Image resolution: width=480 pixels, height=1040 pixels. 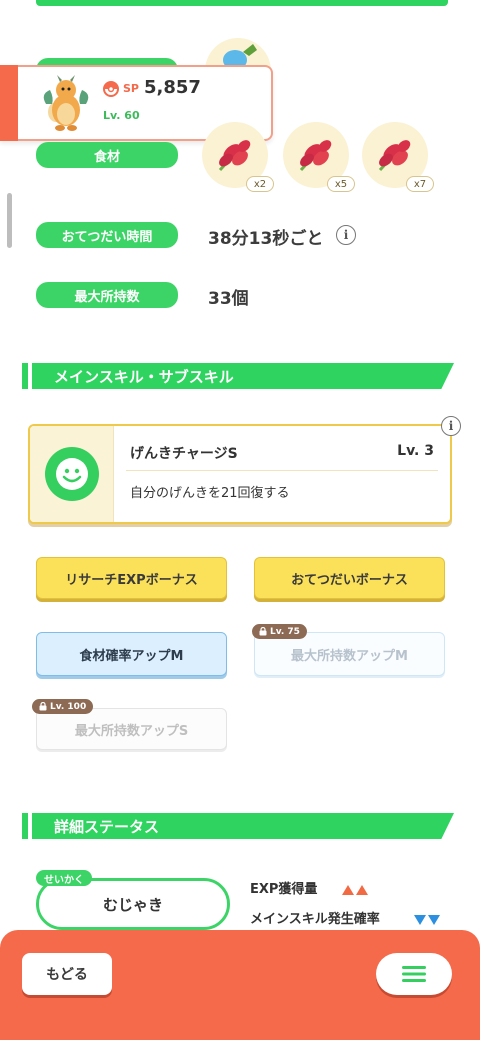 What do you see at coordinates (131, 578) in the screenshot?
I see `subskill-research-exp-bonus: リサーチEXPボーナス` at bounding box center [131, 578].